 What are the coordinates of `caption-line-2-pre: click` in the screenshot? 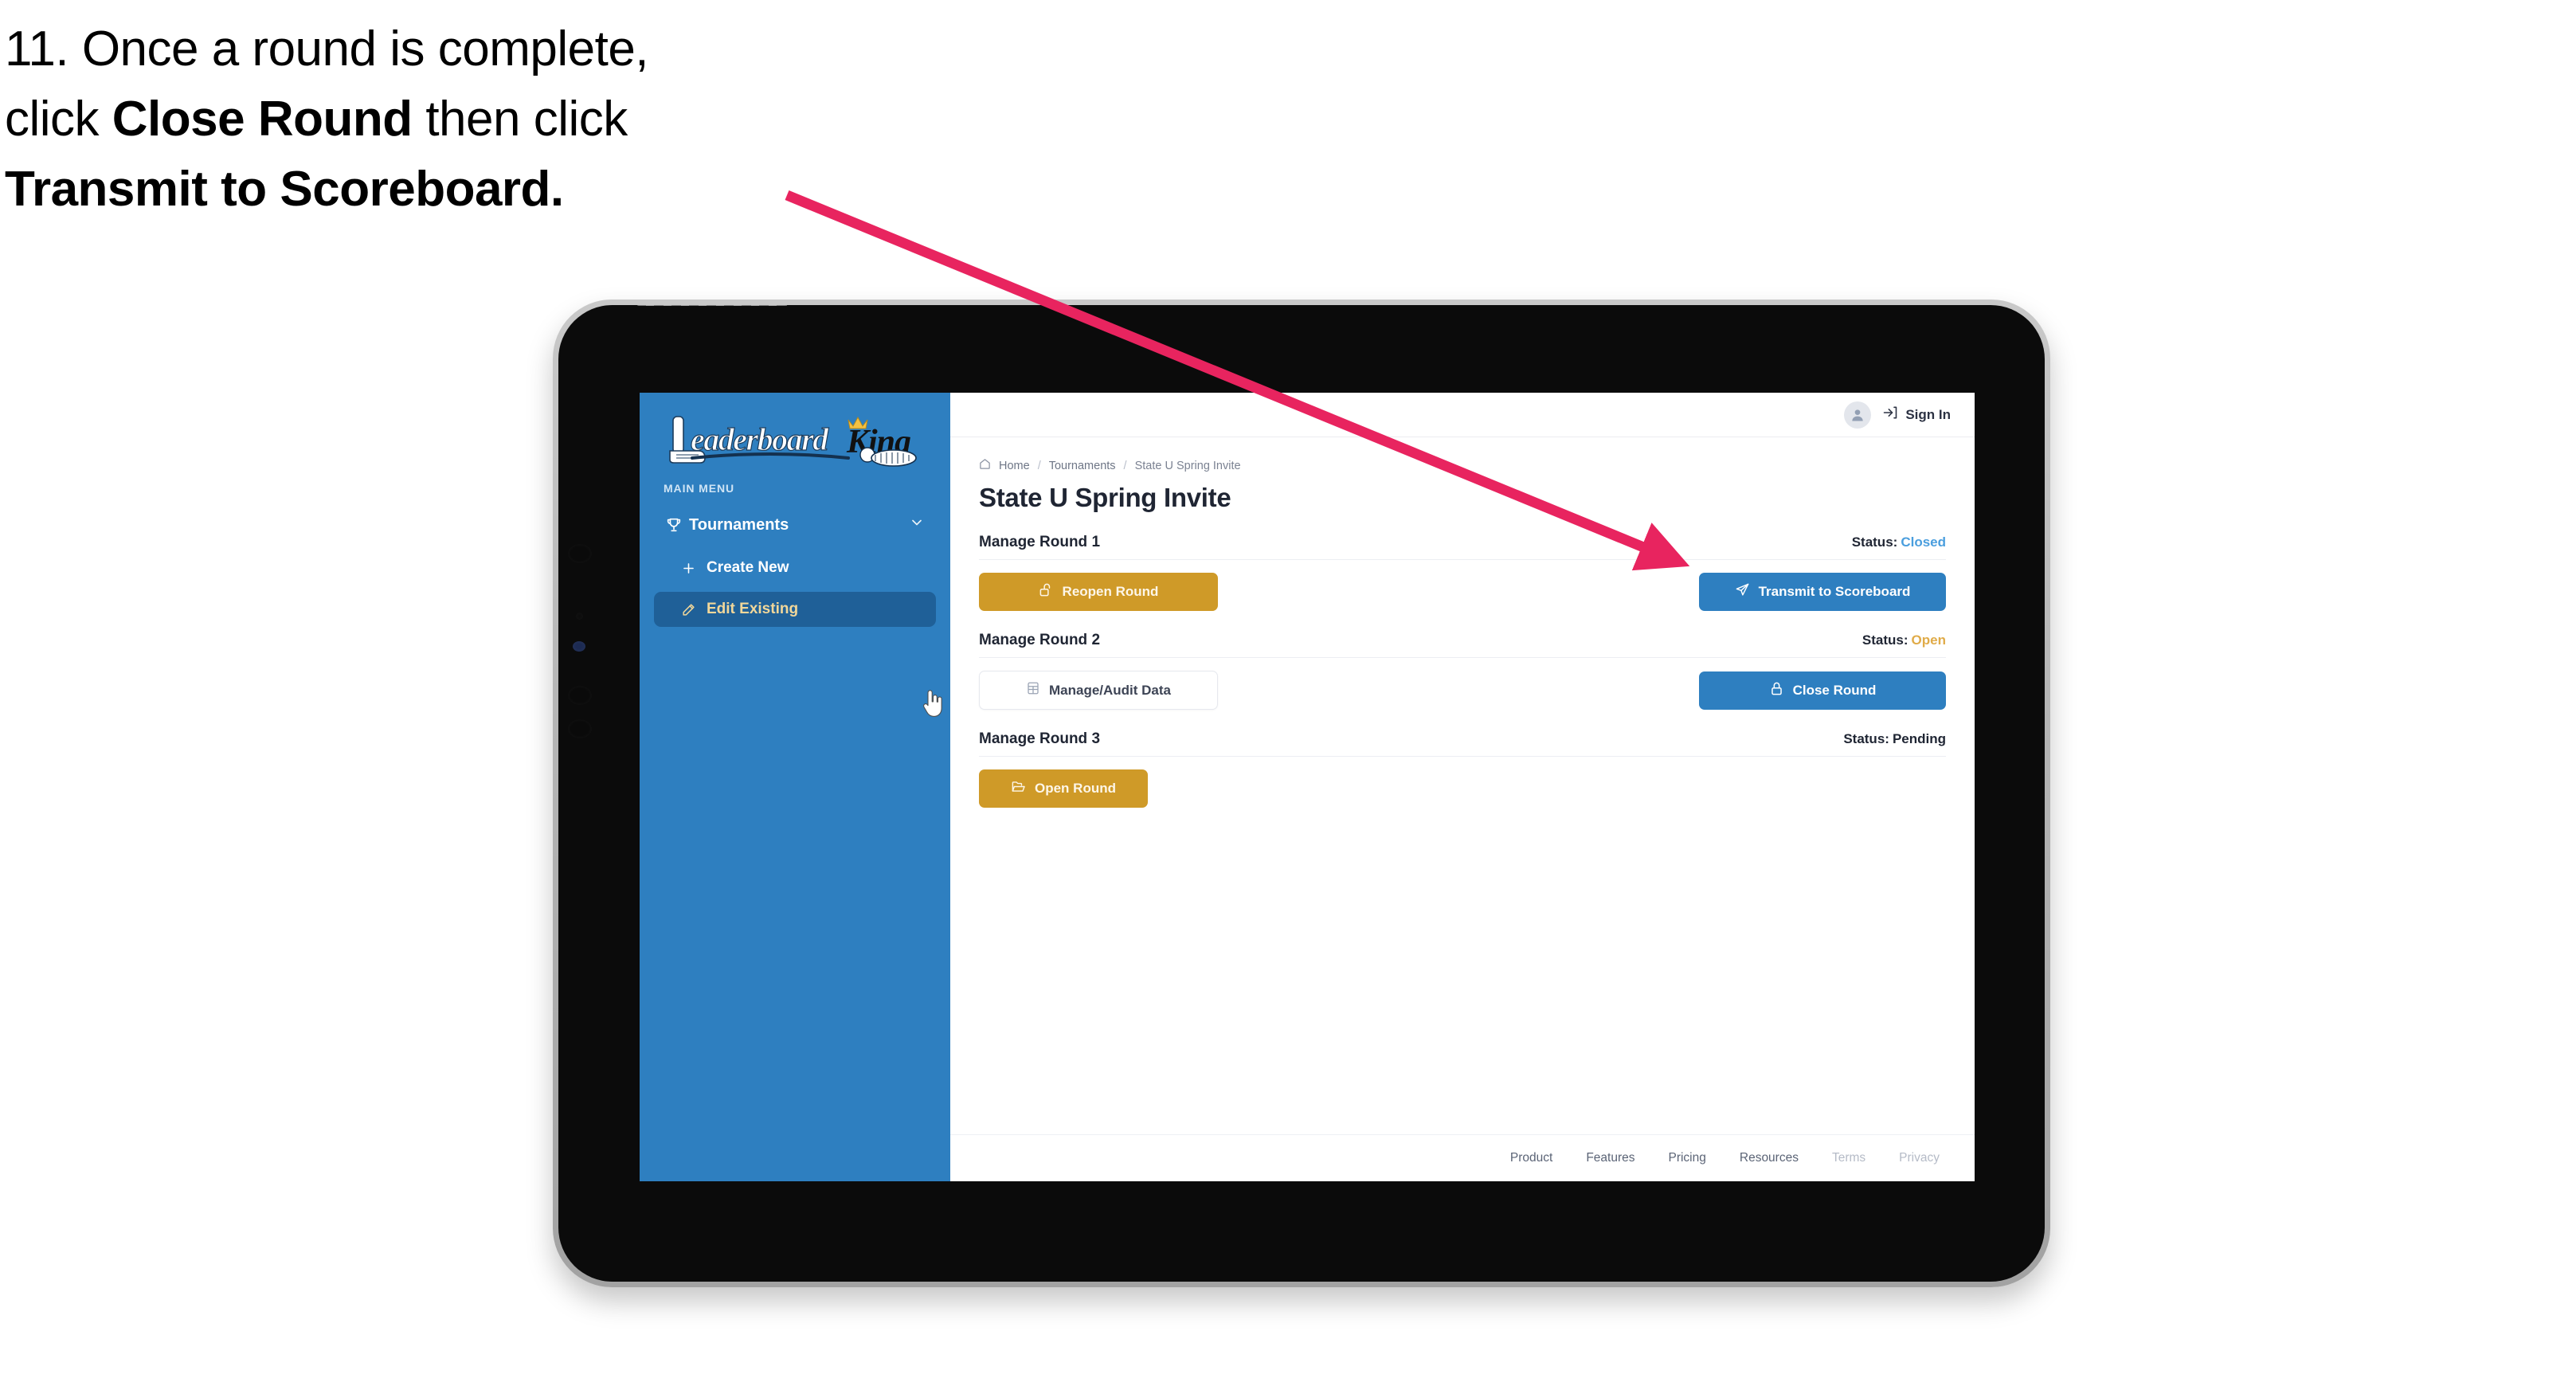 It's located at (58, 119).